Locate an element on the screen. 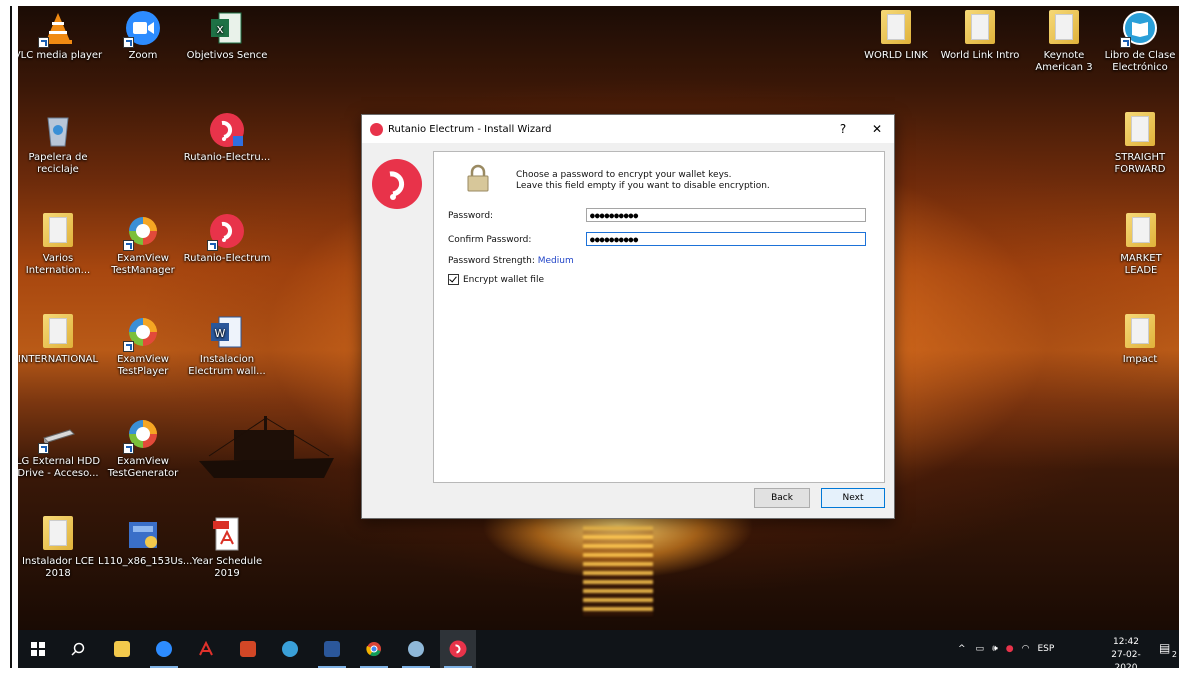  dialog-title: Rutanio Electrum - Install Wizard is located at coordinates (470, 129).